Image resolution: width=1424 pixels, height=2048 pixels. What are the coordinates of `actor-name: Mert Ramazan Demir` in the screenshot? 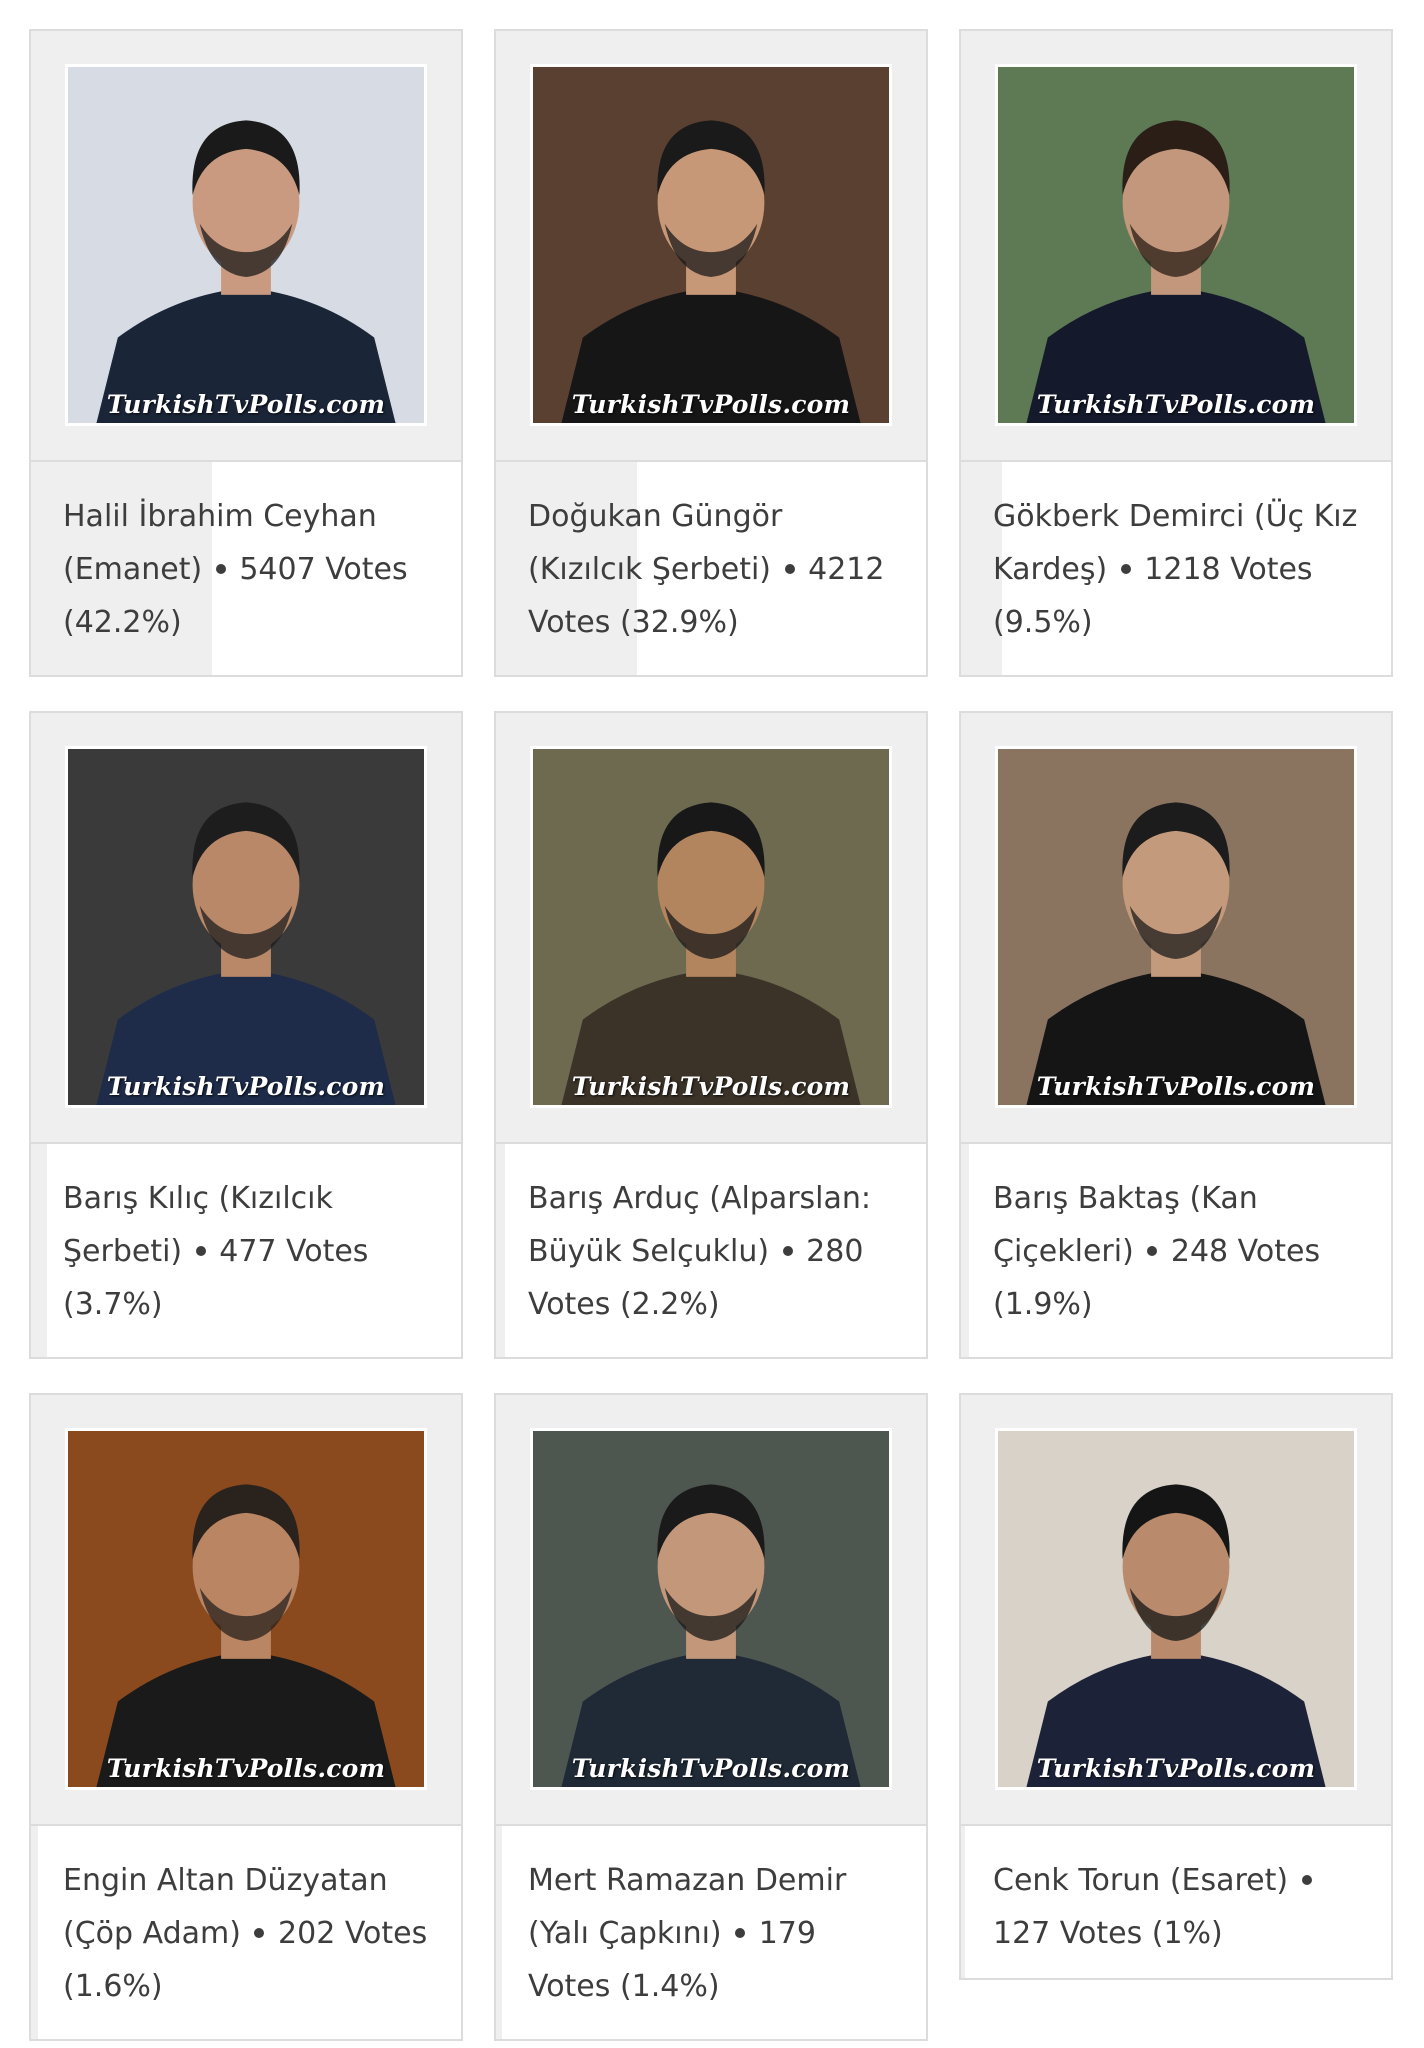 It's located at (687, 1880).